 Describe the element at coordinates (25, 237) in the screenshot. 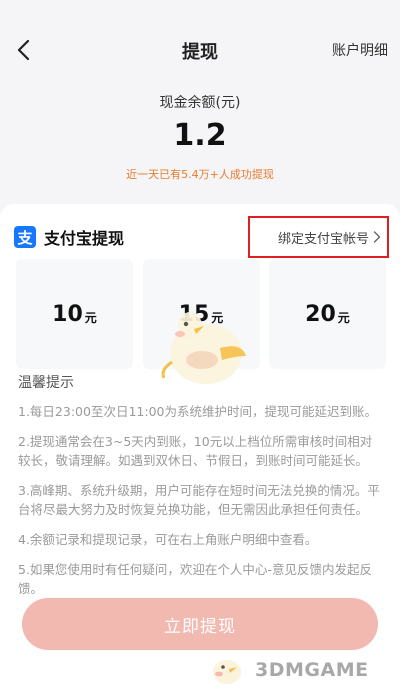

I see `alipay-icon: 支` at that location.